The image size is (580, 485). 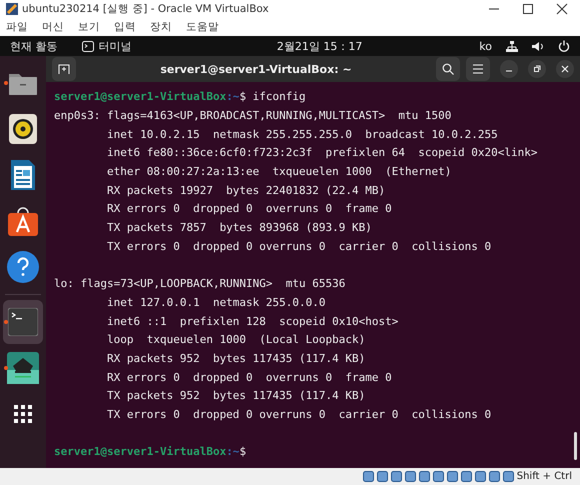 I want to click on output-line: RX packets 19927 bytes 22401832 (22.4 MB), so click(x=246, y=190).